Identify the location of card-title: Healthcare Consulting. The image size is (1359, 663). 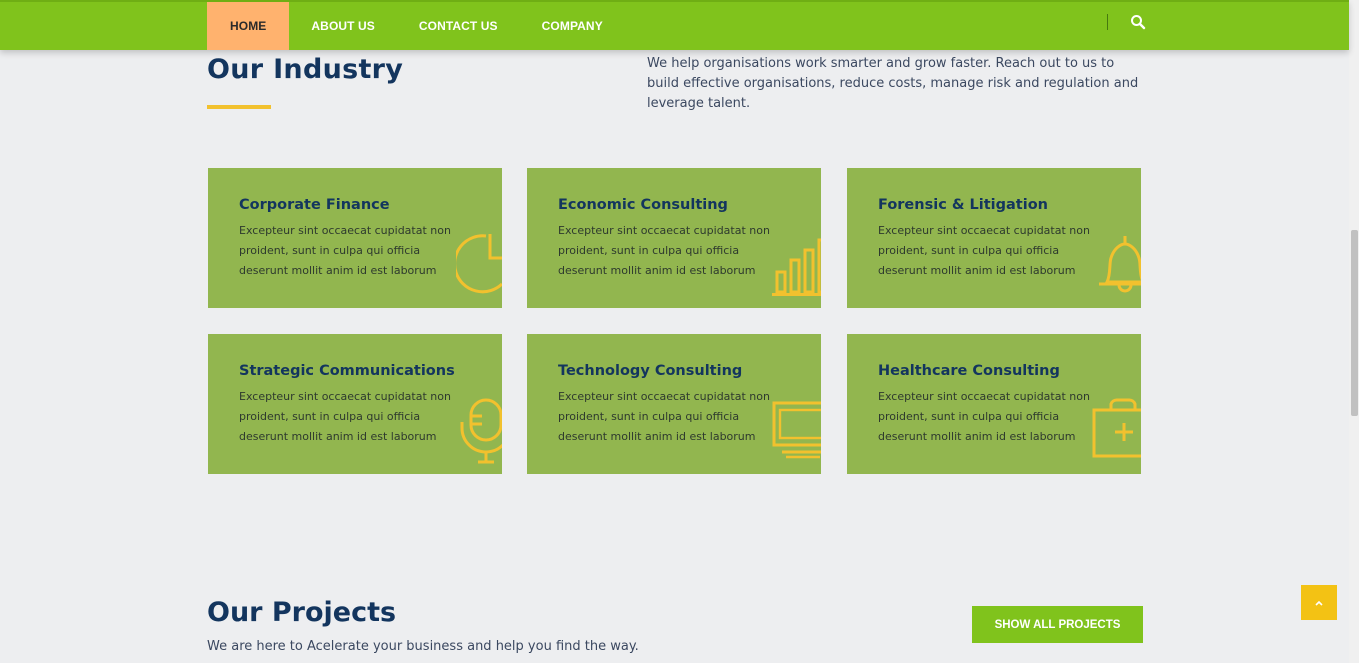
(969, 371).